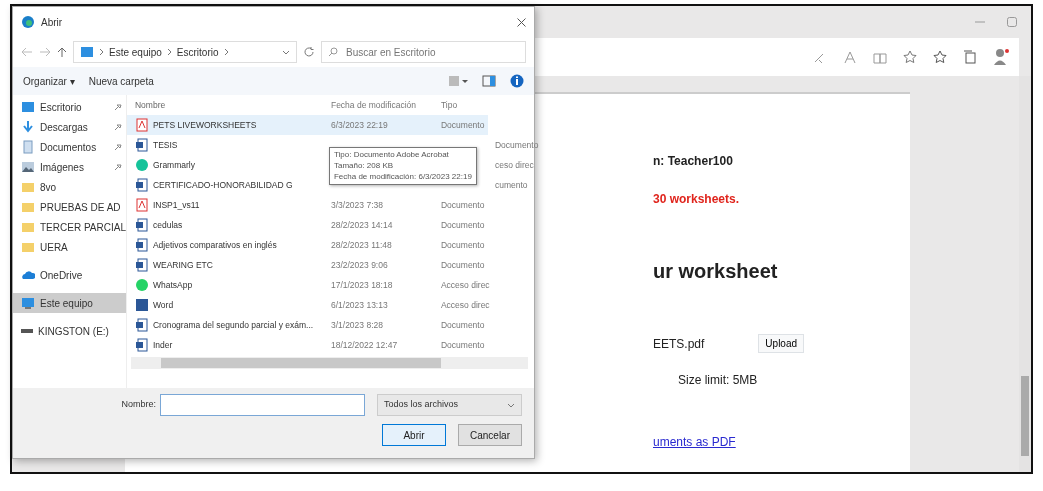 This screenshot has width=1043, height=491. Describe the element at coordinates (1025, 274) in the screenshot. I see `scrollbar` at that location.